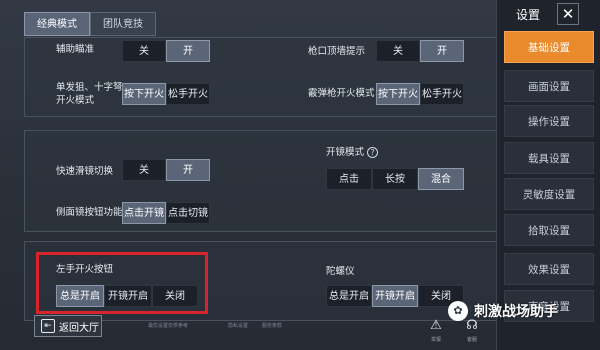 This screenshot has width=600, height=350. What do you see at coordinates (48, 326) in the screenshot?
I see `exit-icon: ⇤` at bounding box center [48, 326].